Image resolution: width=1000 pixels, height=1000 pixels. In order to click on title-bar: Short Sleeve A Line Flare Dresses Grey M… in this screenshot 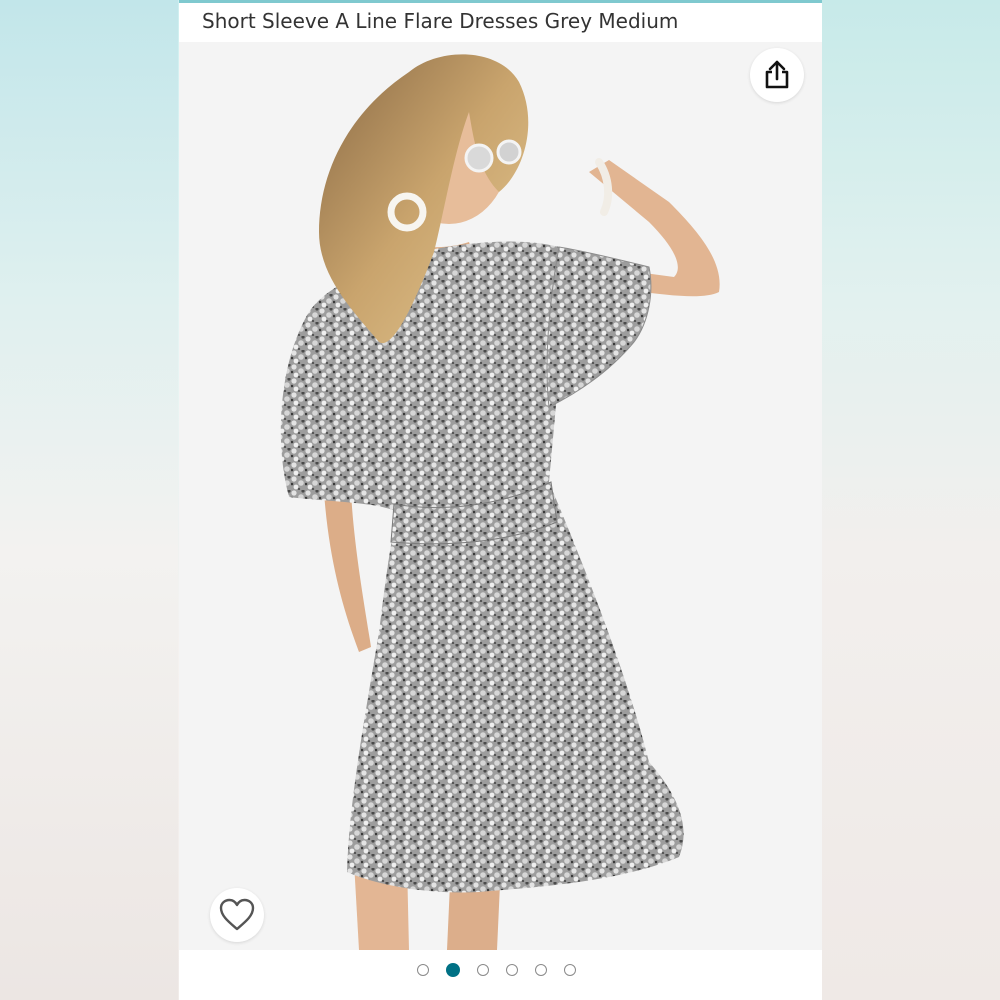, I will do `click(500, 21)`.